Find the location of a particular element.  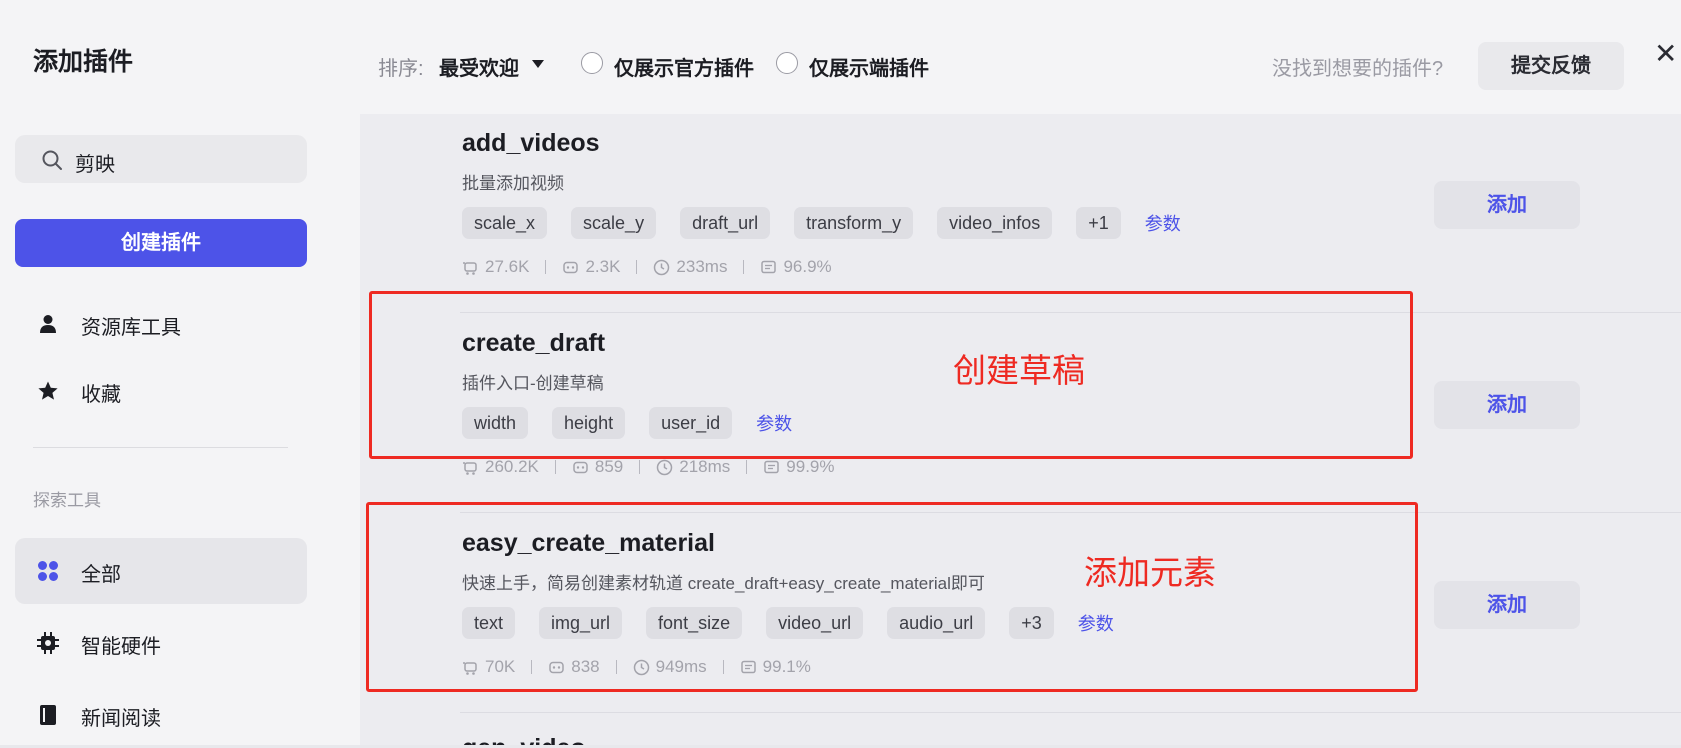

annotation-easy-create-material: 添加元素 is located at coordinates (1150, 572).